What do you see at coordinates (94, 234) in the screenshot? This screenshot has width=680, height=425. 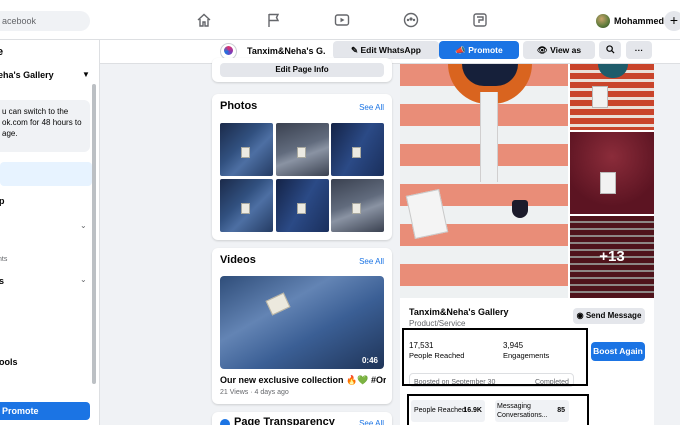 I see `panel-scrollbar` at bounding box center [94, 234].